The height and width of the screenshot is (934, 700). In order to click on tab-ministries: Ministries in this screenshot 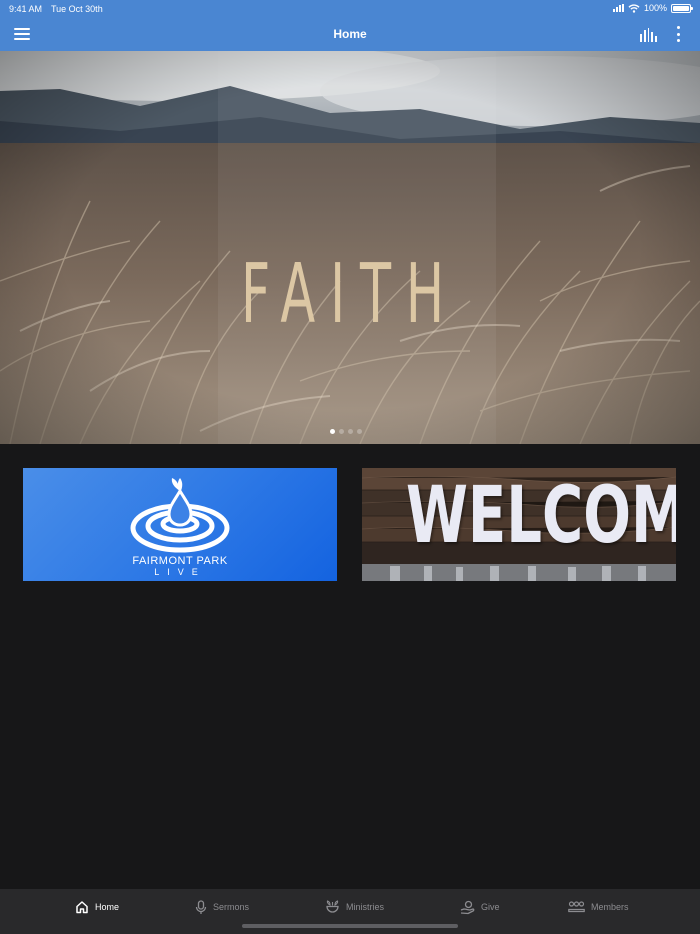, I will do `click(354, 907)`.